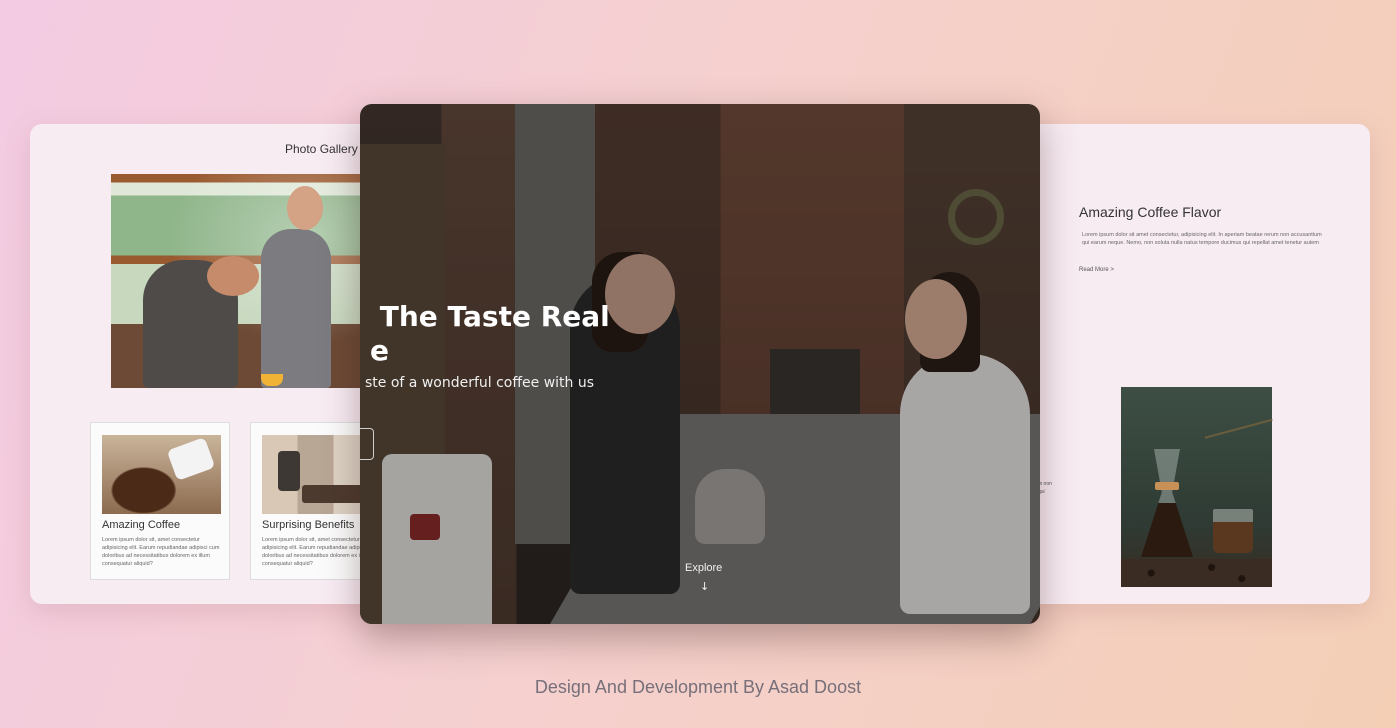 The image size is (1396, 728). What do you see at coordinates (1150, 212) in the screenshot?
I see `flavor-title: Amazing Coffee Flavor` at bounding box center [1150, 212].